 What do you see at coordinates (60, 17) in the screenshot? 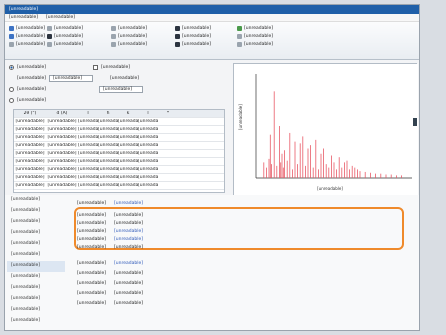
I see `menu-item-view: [unreadable]` at bounding box center [60, 17].